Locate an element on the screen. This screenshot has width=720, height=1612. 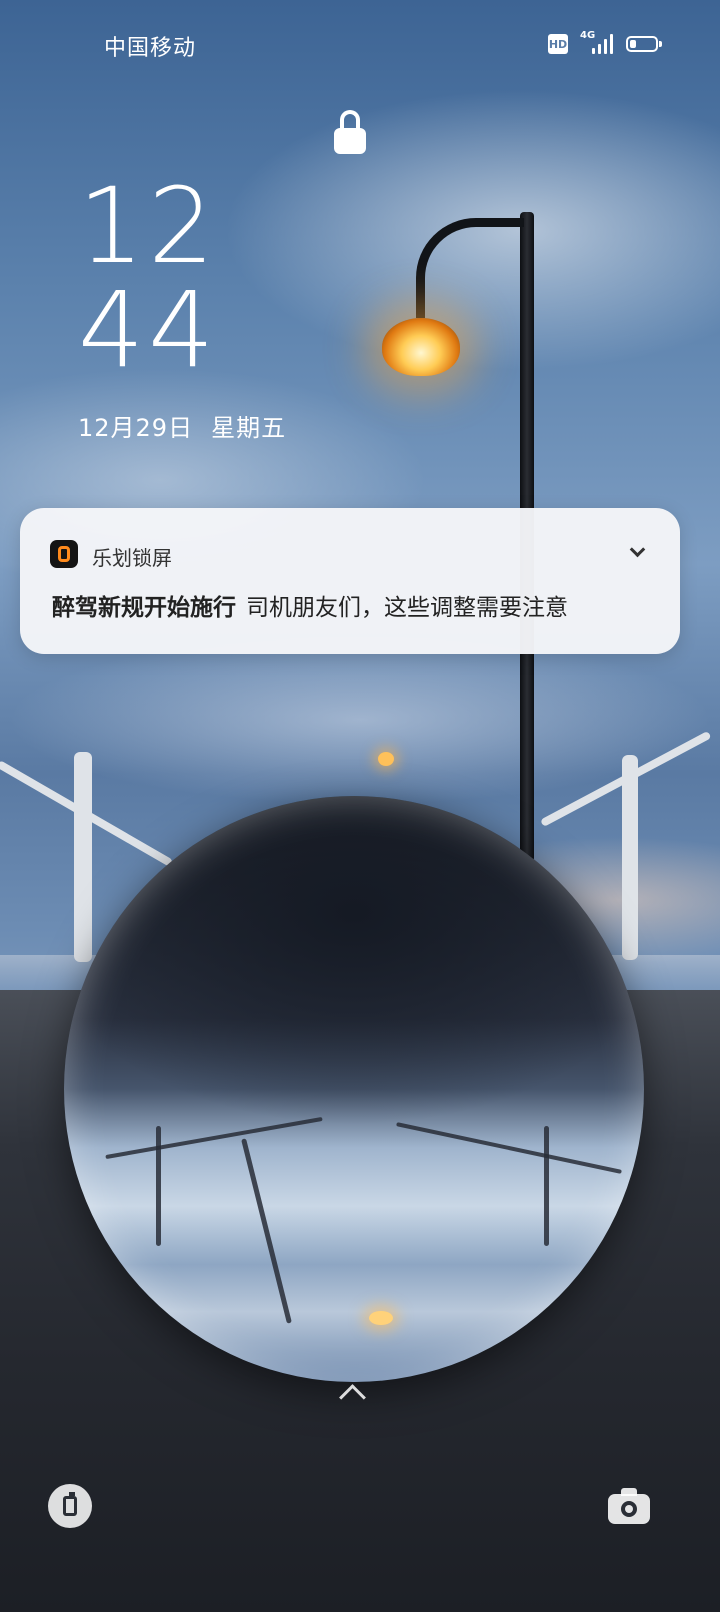
camera-lens is located at coordinates (629, 1509).